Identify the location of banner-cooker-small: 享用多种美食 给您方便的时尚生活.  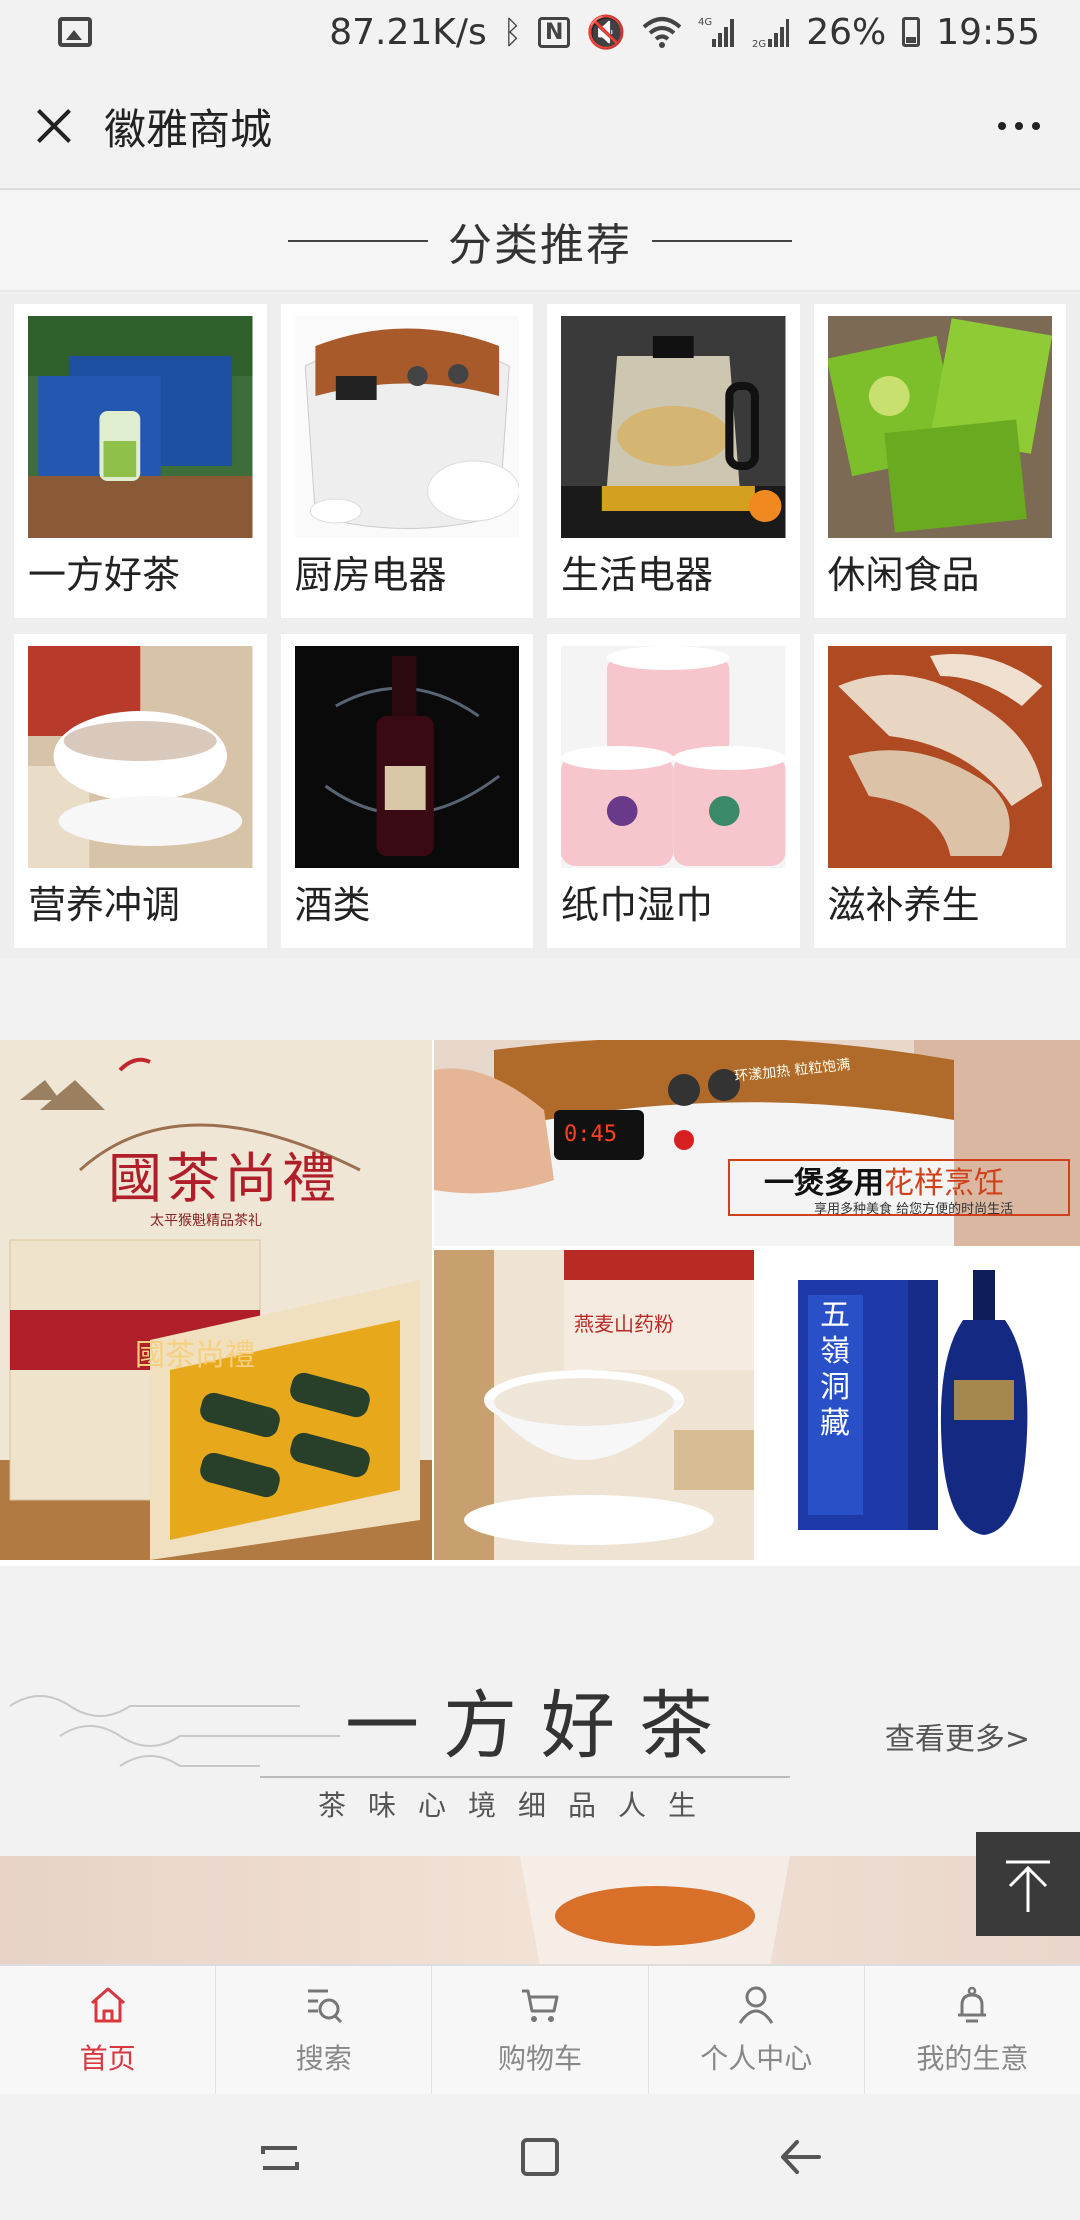
(914, 1209).